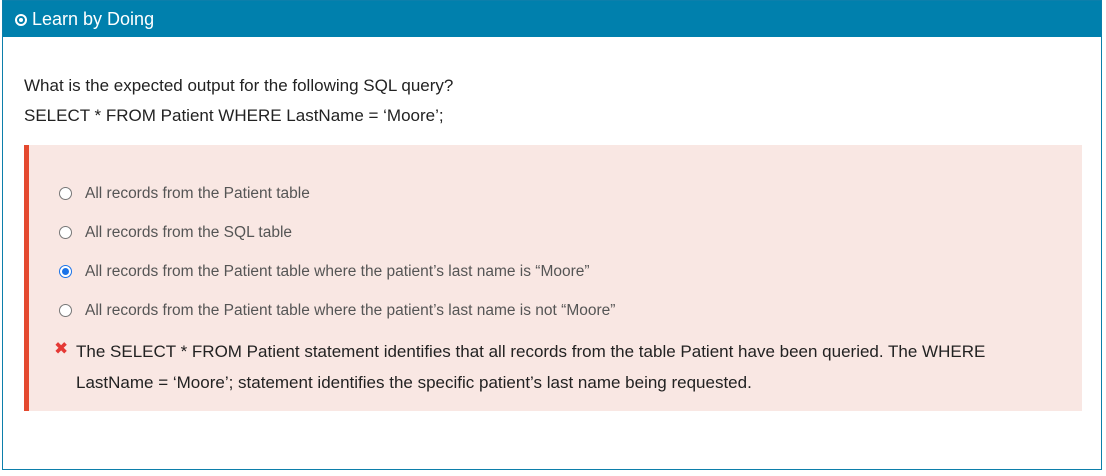 Image resolution: width=1106 pixels, height=476 pixels. What do you see at coordinates (61, 348) in the screenshot?
I see `x-mark-icon: ✖` at bounding box center [61, 348].